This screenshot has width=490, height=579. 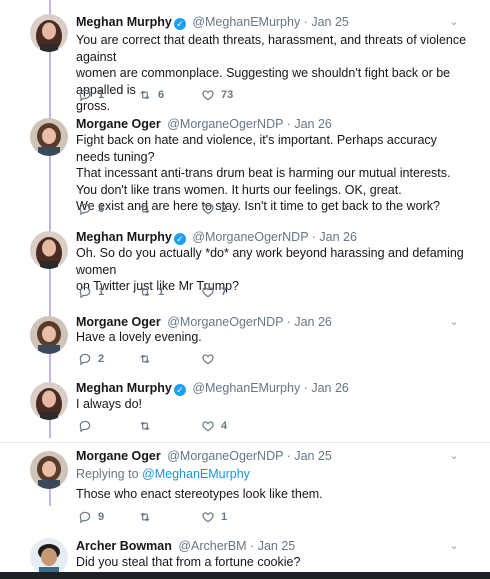 I want to click on like-button: 4, so click(x=214, y=426).